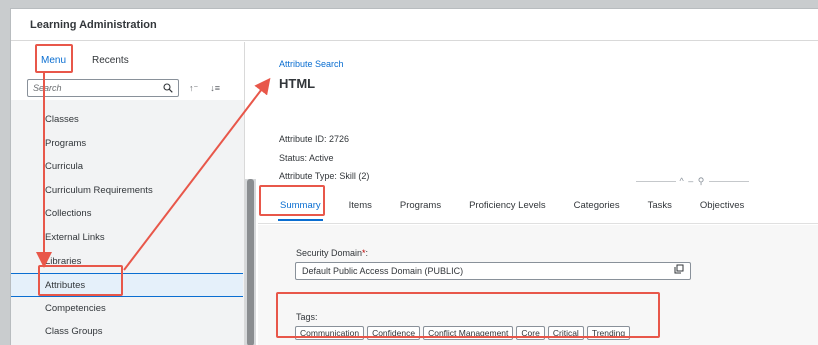 The height and width of the screenshot is (345, 818). Describe the element at coordinates (127, 144) in the screenshot. I see `sidebar-item-programs: Programs` at that location.